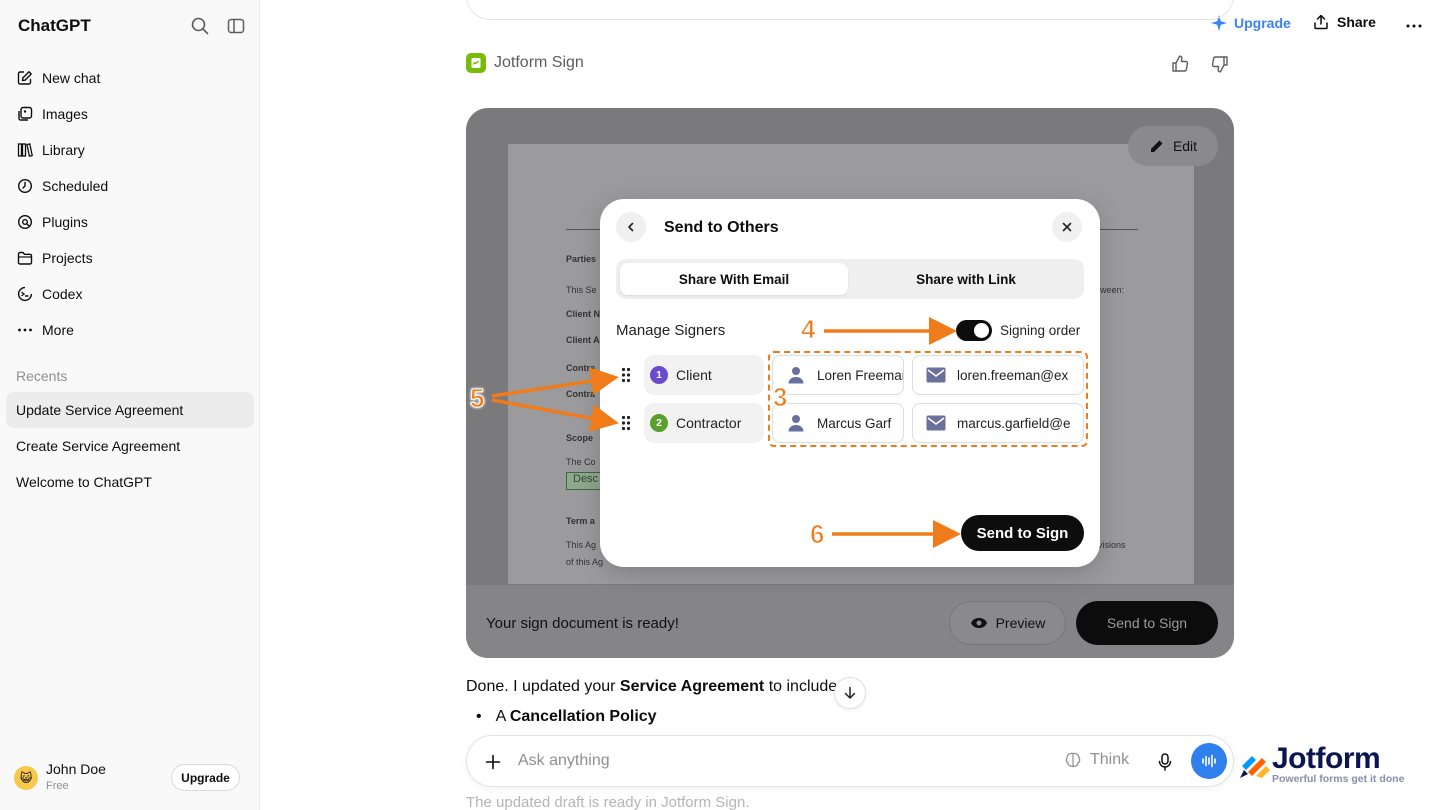 This screenshot has height=810, width=1440. What do you see at coordinates (1112, 545) in the screenshot?
I see `document-text: visions` at bounding box center [1112, 545].